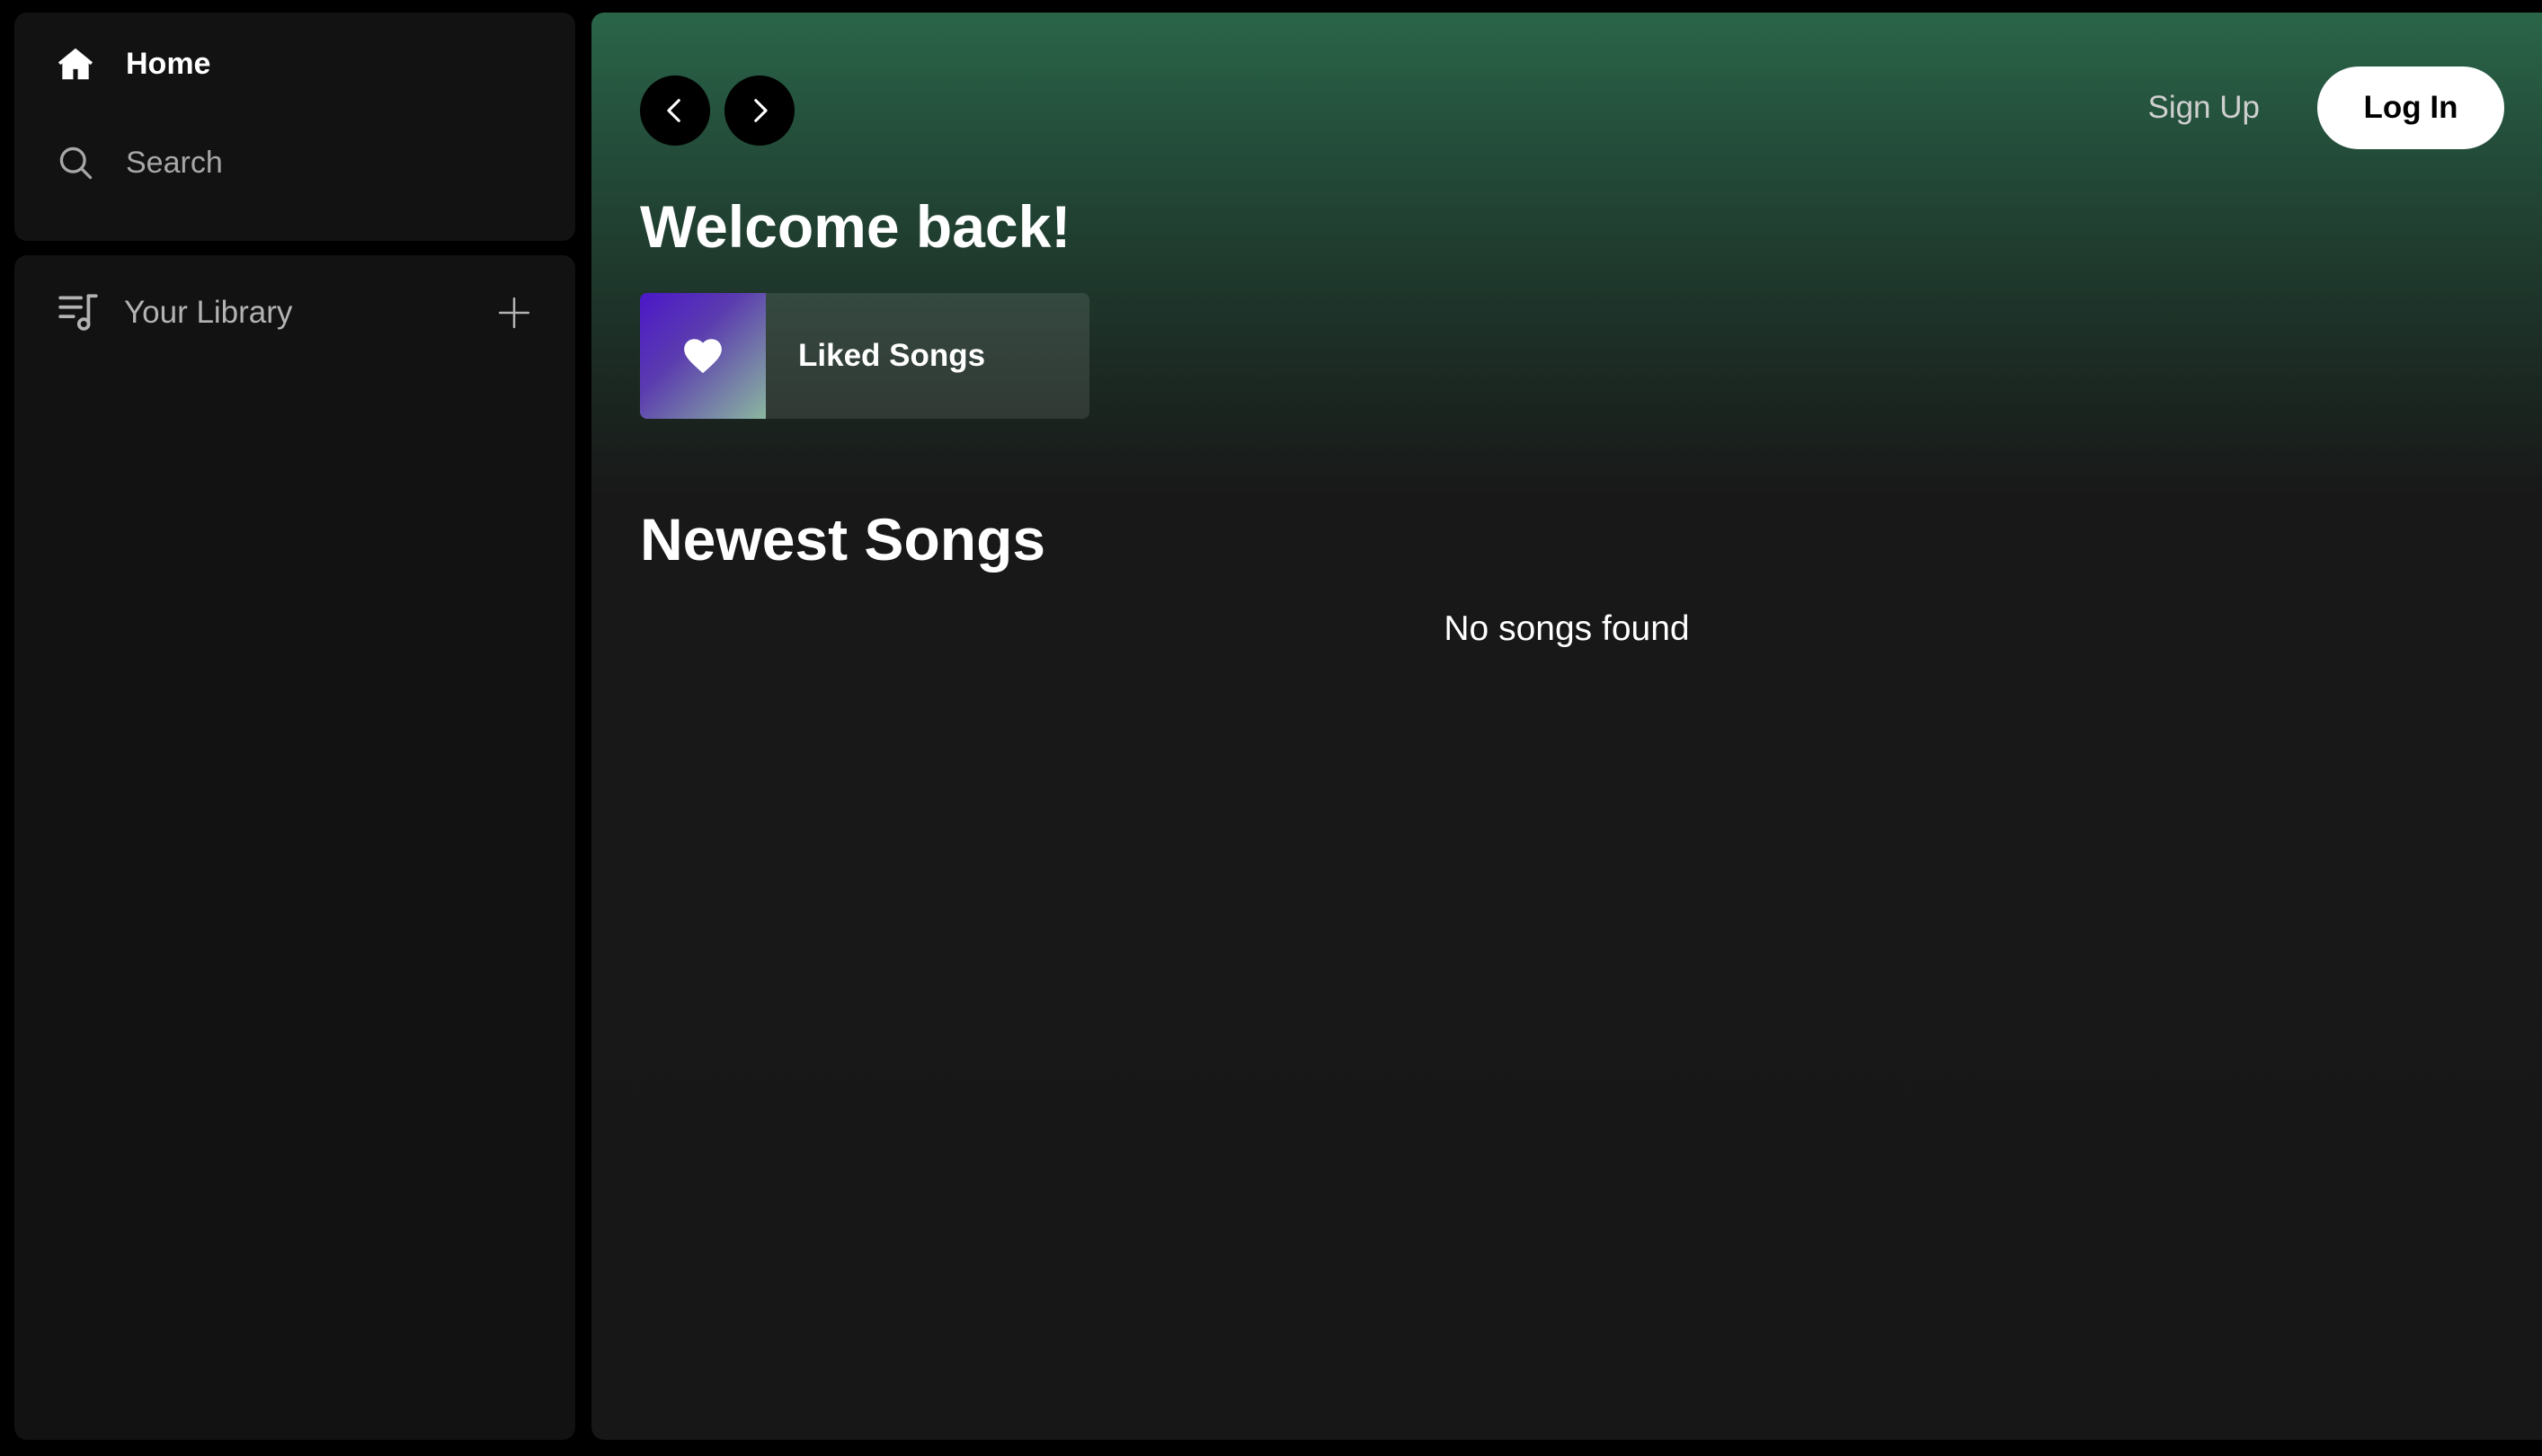 The image size is (2542, 1456). I want to click on library-header: Your Library, so click(295, 313).